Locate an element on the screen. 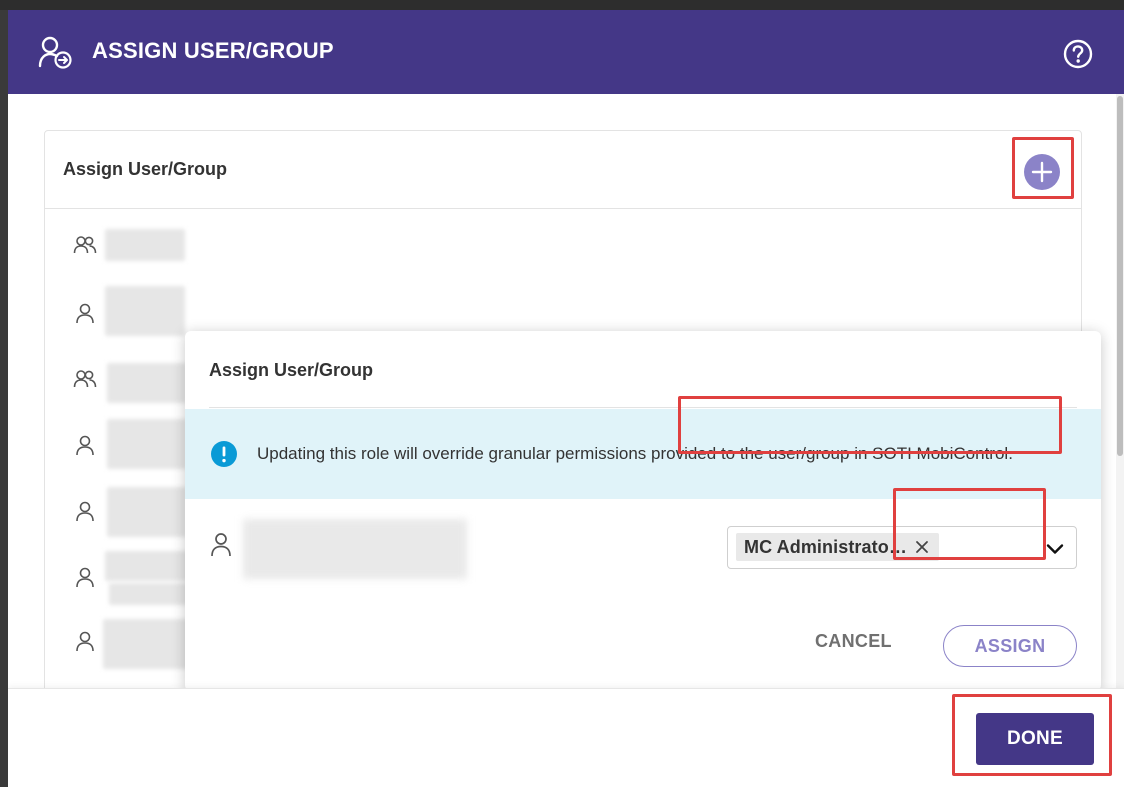 Image resolution: width=1124 pixels, height=787 pixels. chevron-down-icon is located at coordinates (1055, 549).